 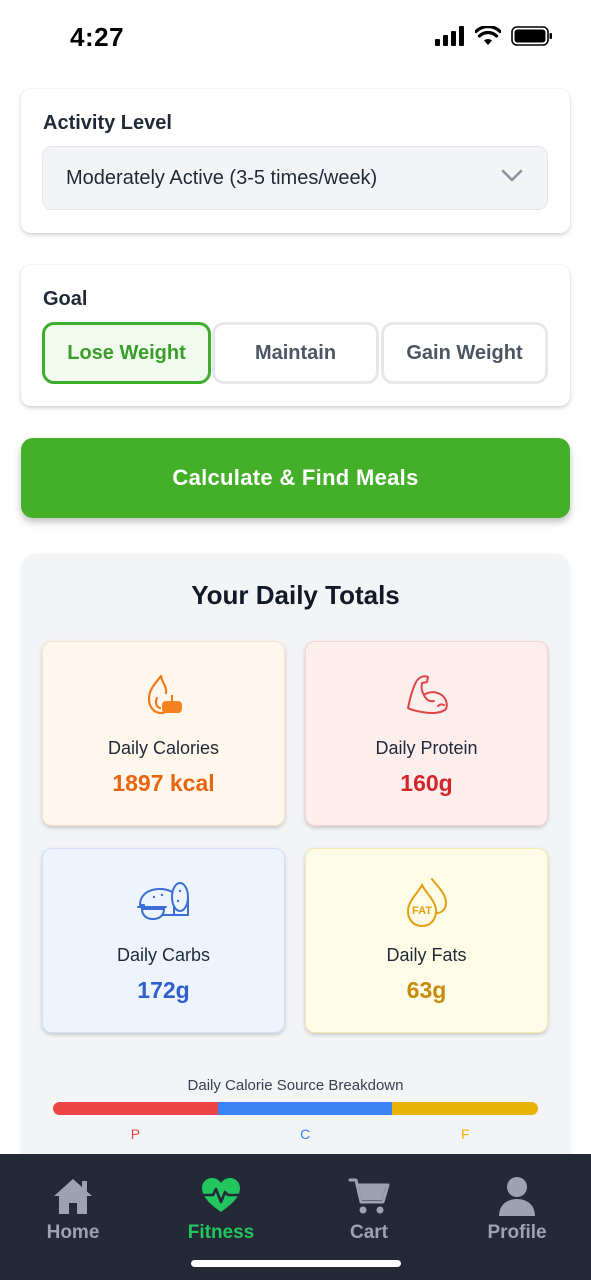 I want to click on nav-home: Home, so click(x=73, y=1210).